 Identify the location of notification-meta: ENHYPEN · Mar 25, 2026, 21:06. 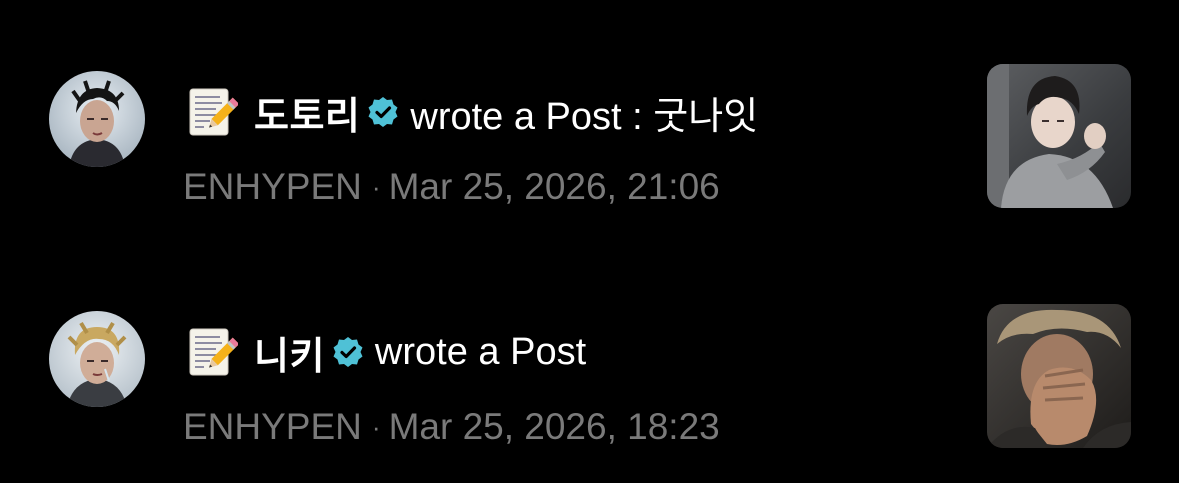
(451, 187).